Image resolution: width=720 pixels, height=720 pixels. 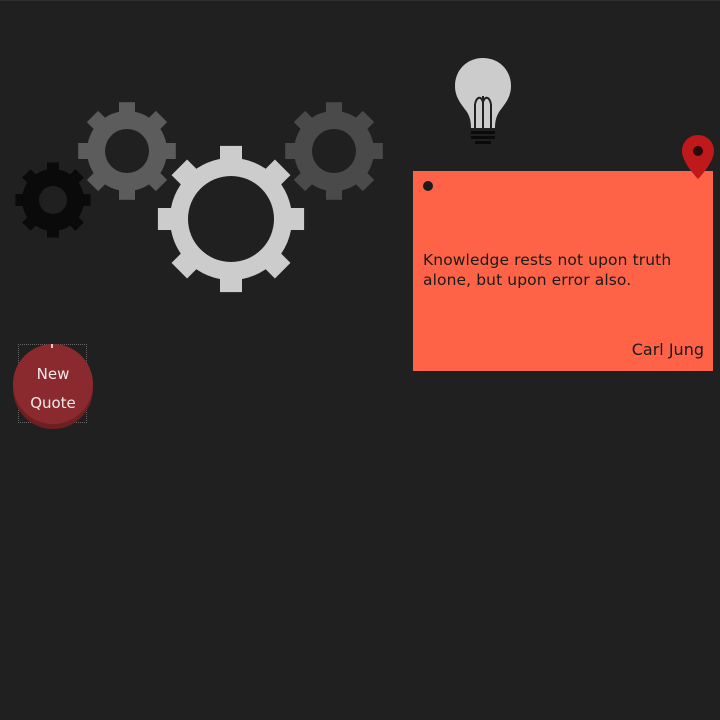 I want to click on new-quote-label-line2: Quote, so click(x=53, y=402).